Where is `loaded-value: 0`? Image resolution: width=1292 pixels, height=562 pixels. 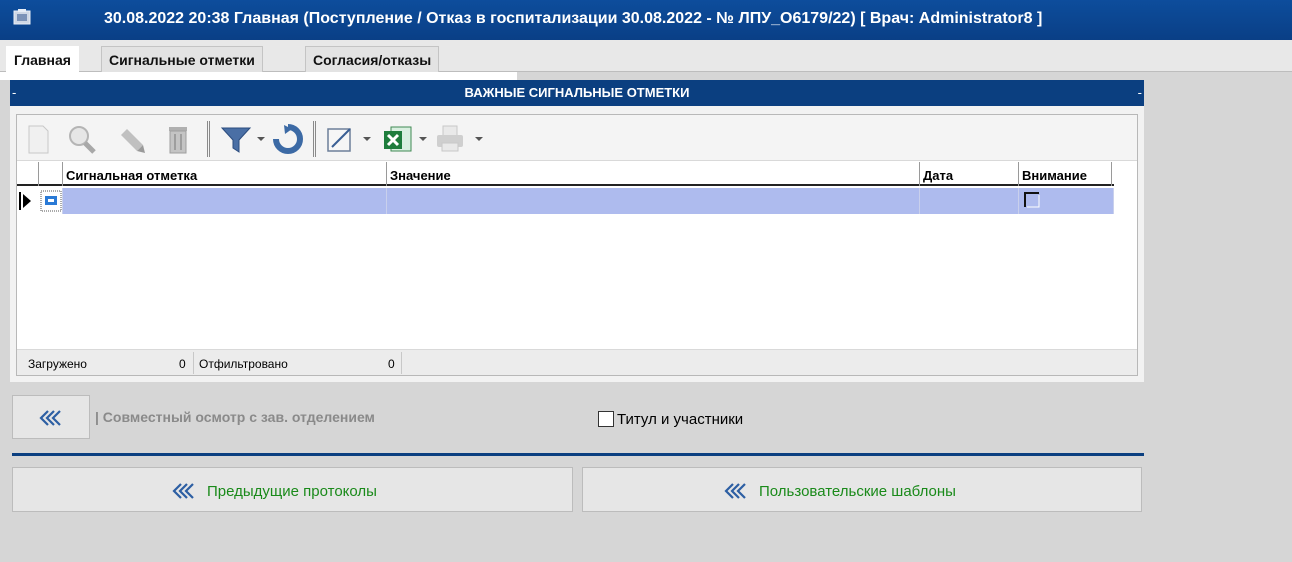
loaded-value: 0 is located at coordinates (182, 364).